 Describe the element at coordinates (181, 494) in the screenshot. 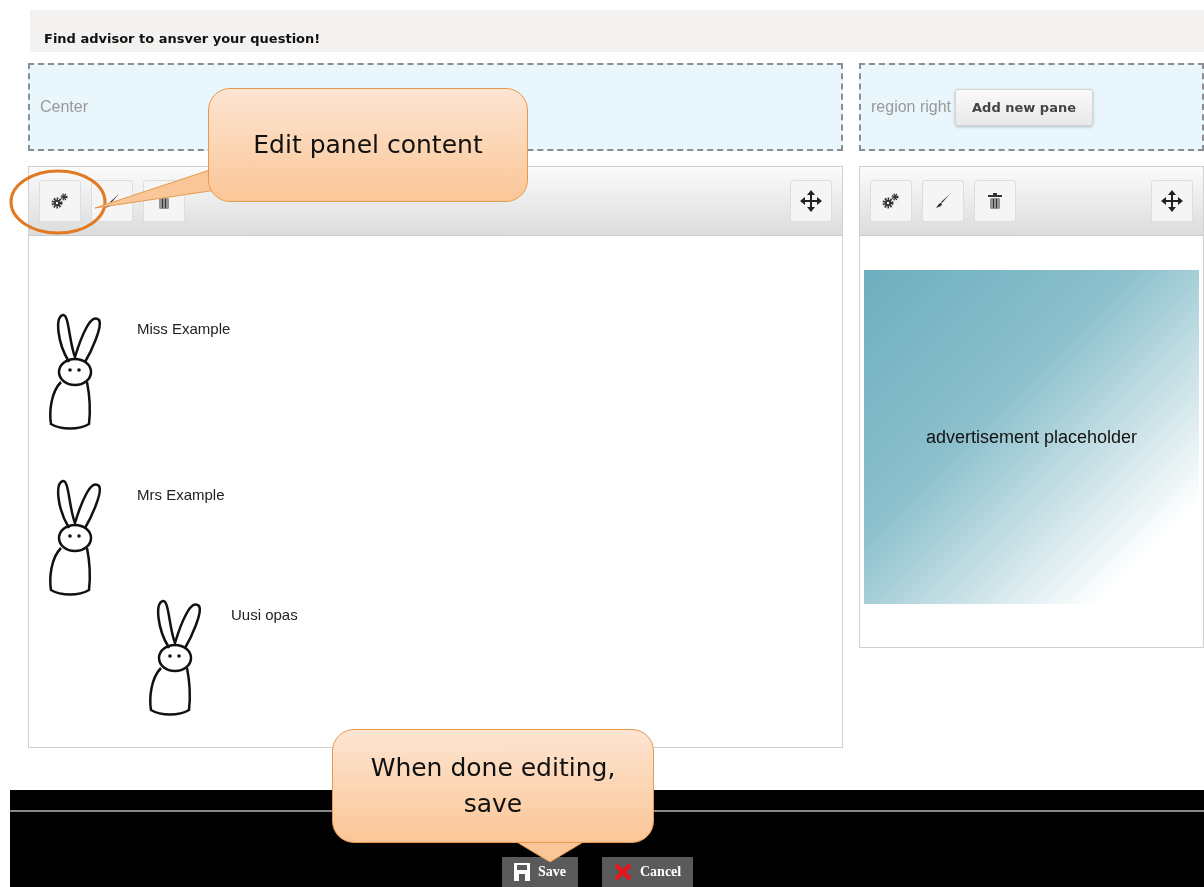

I see `advisor-name: Mrs Example` at that location.